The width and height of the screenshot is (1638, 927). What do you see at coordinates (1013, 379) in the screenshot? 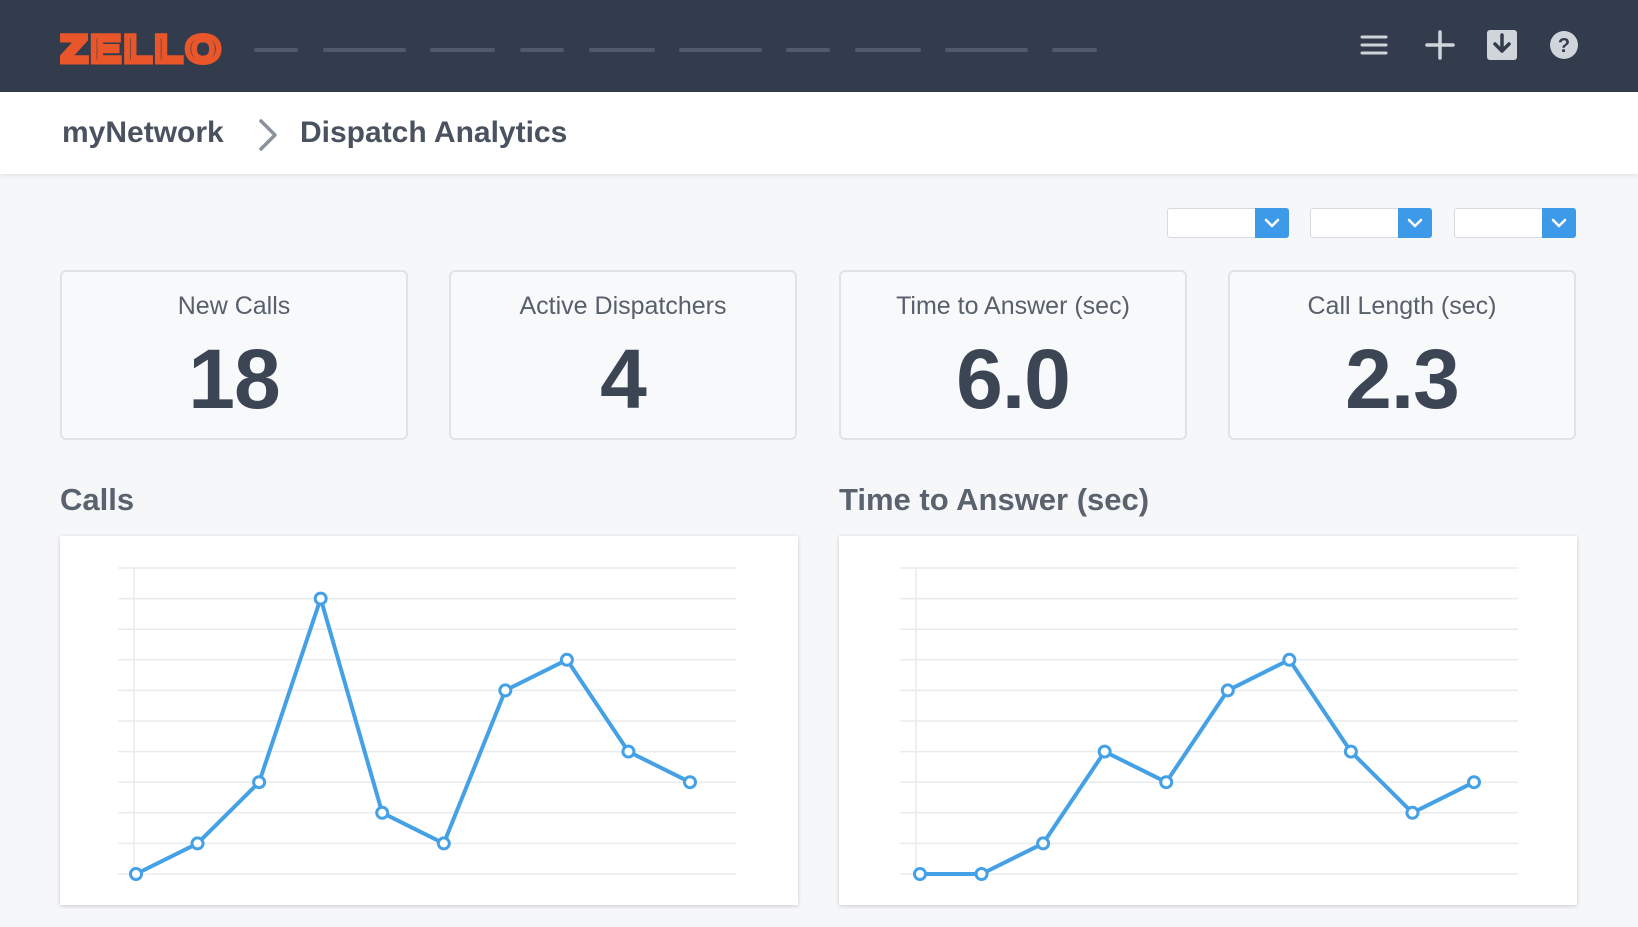
I see `stat-value: 6.0` at bounding box center [1013, 379].